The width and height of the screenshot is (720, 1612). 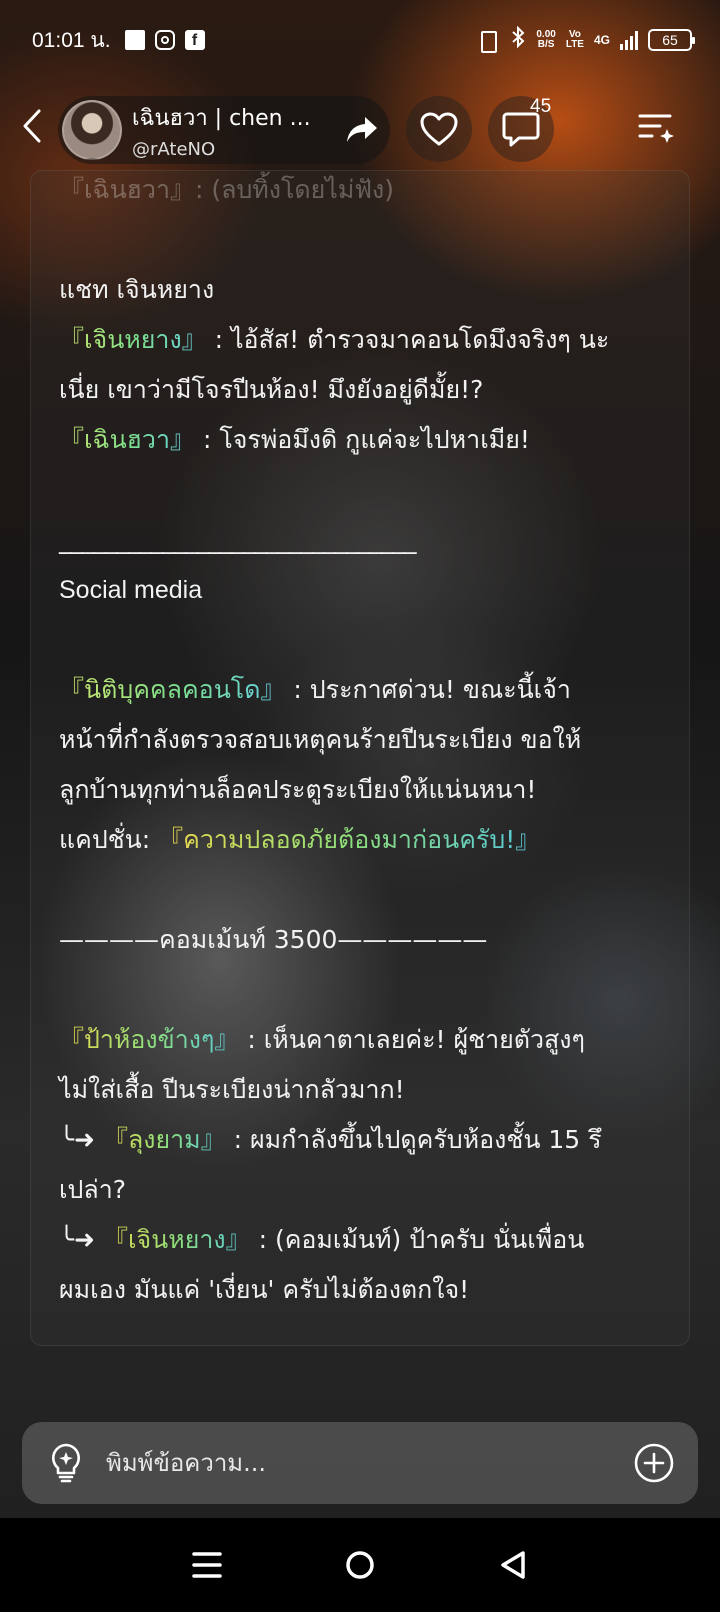 I want to click on network-type: 4G, so click(x=601, y=40).